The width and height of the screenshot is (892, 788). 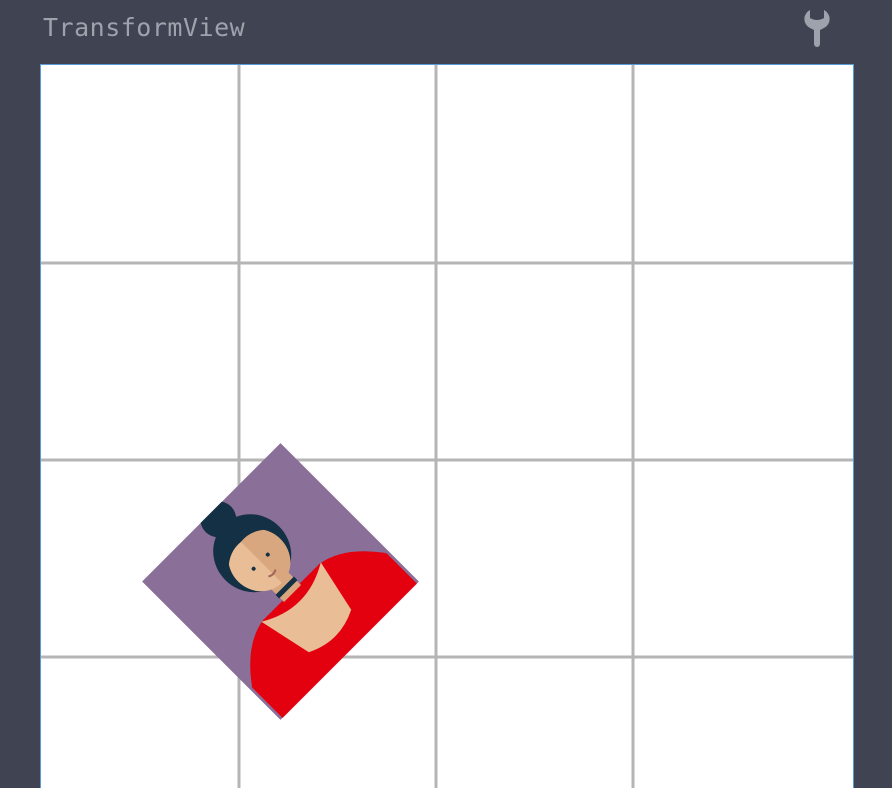 I want to click on window-title: TransformView, so click(x=144, y=27).